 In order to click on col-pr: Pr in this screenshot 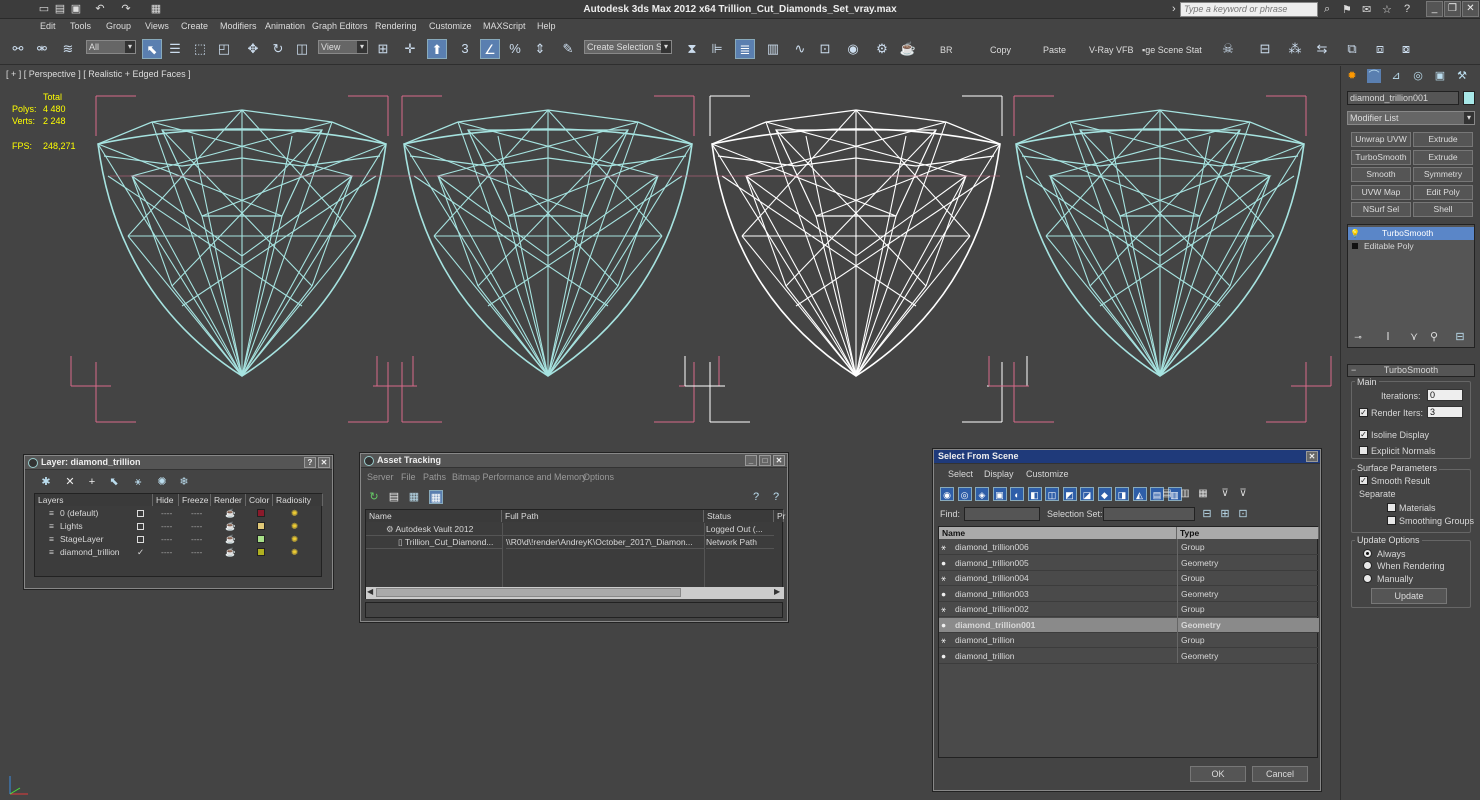, I will do `click(780, 516)`.